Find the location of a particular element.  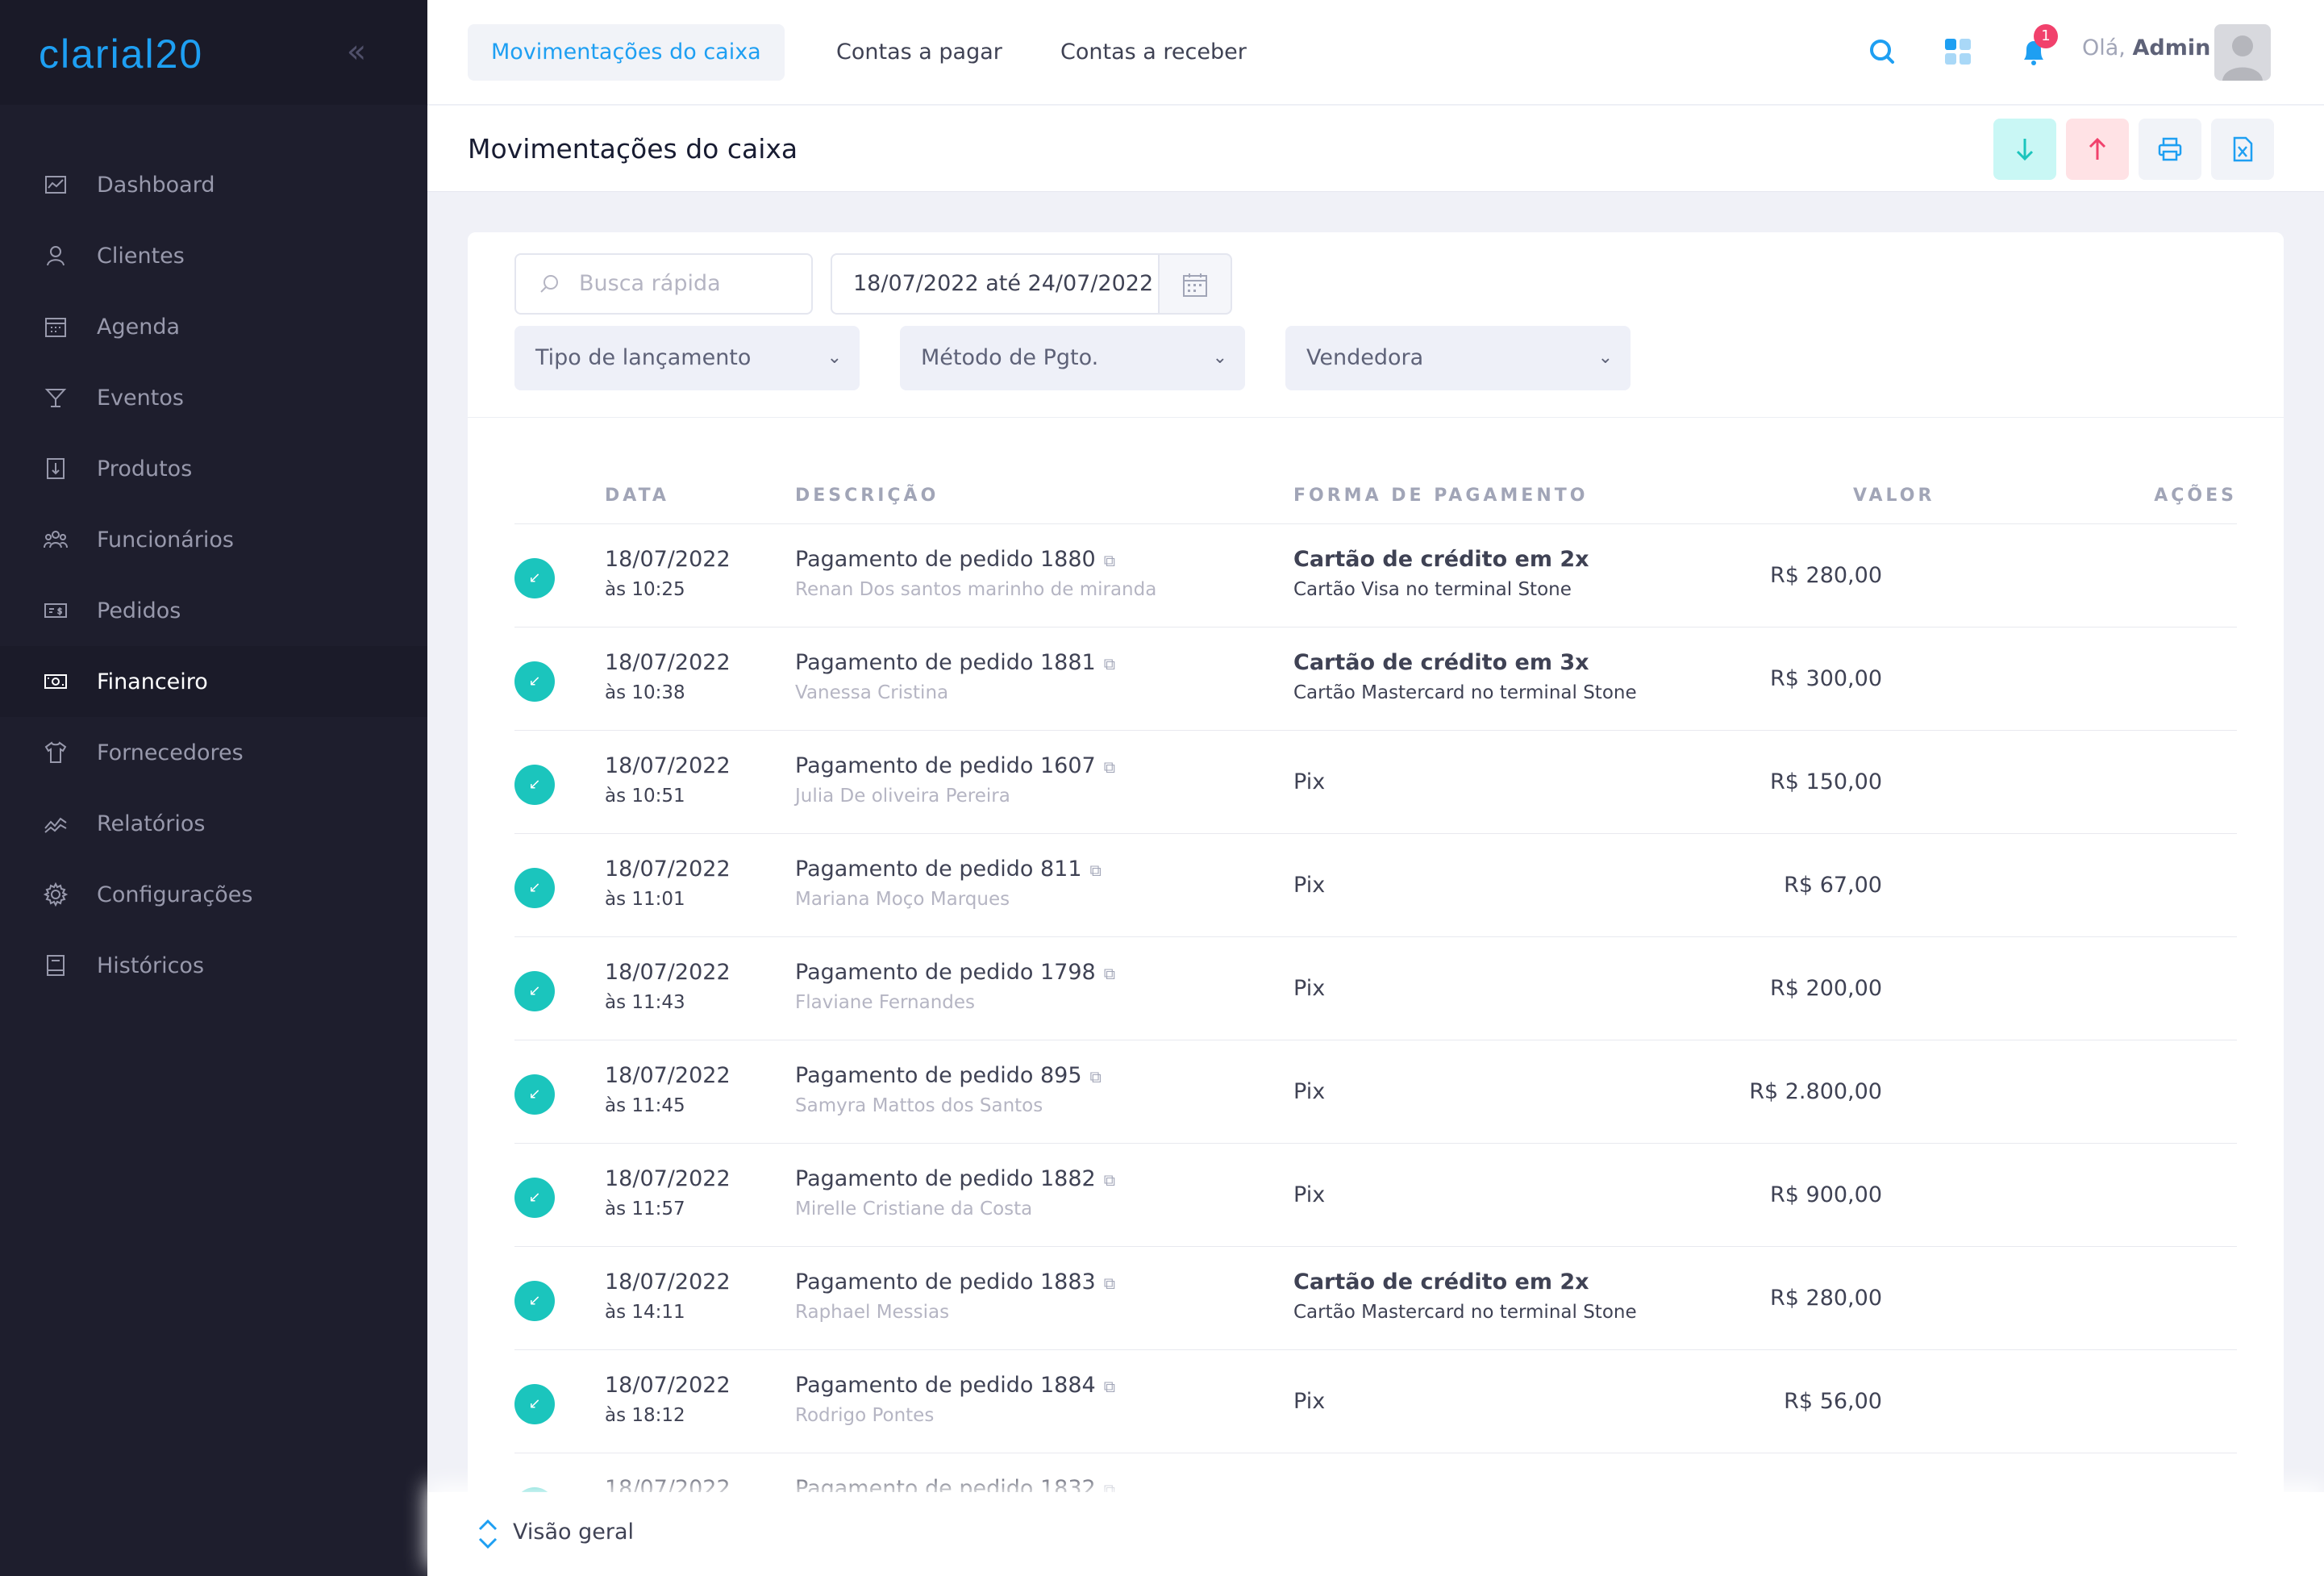

order-link: Pagamento de pedido 1880 is located at coordinates (946, 559).